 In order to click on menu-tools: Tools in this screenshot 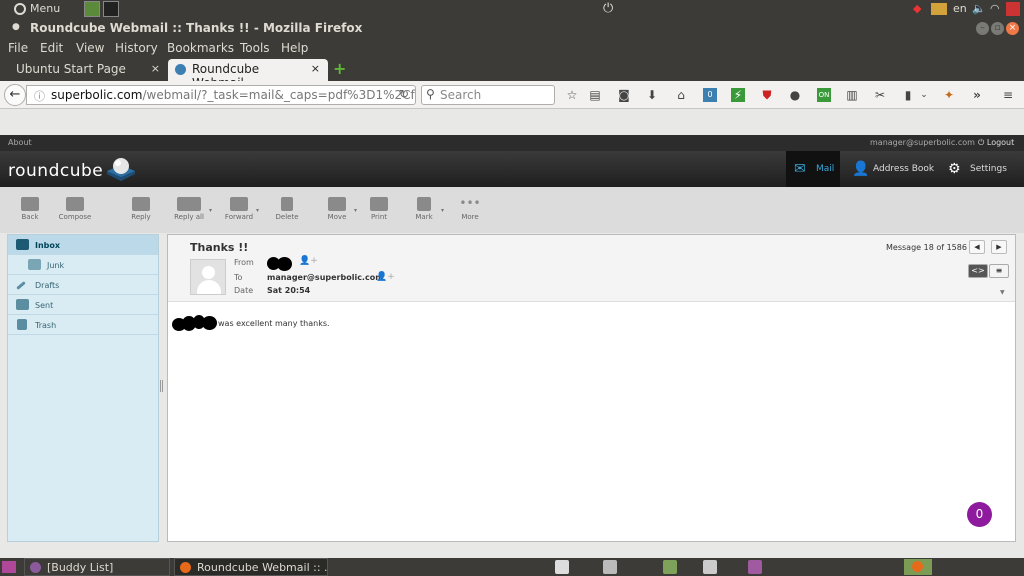, I will do `click(255, 48)`.